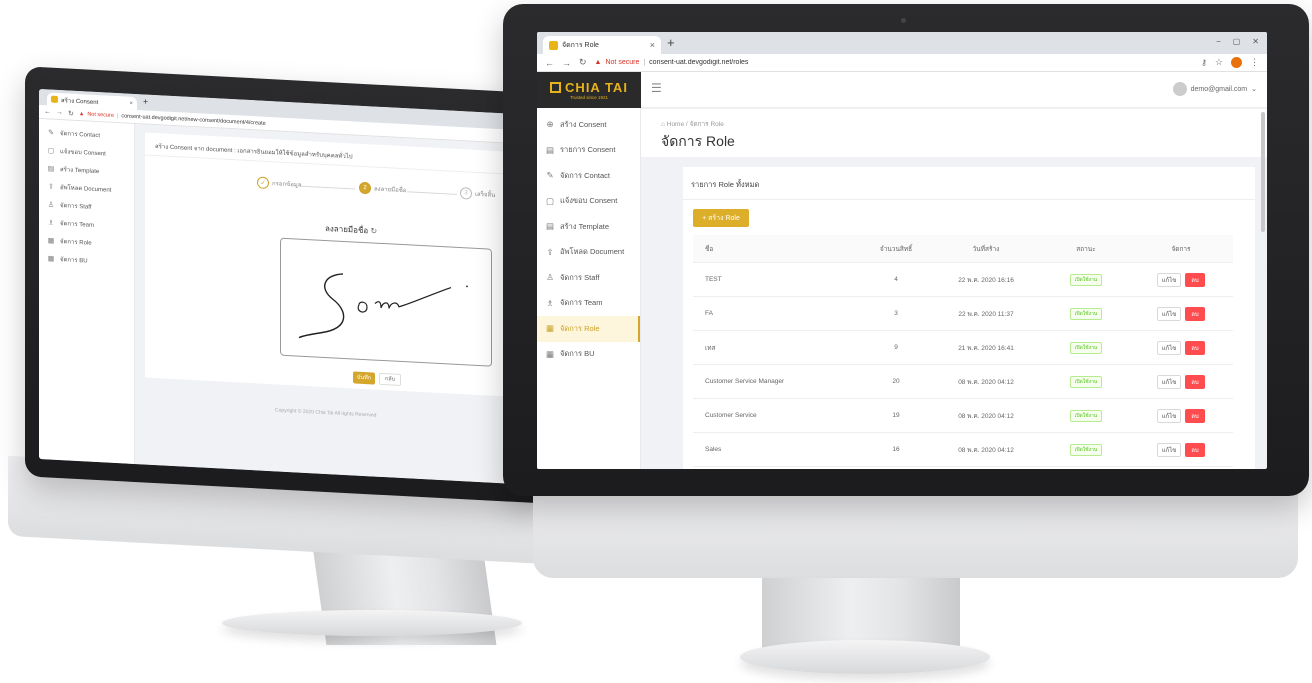 The image size is (1312, 683). I want to click on breadcrumb-current: จัดการ Role, so click(706, 124).